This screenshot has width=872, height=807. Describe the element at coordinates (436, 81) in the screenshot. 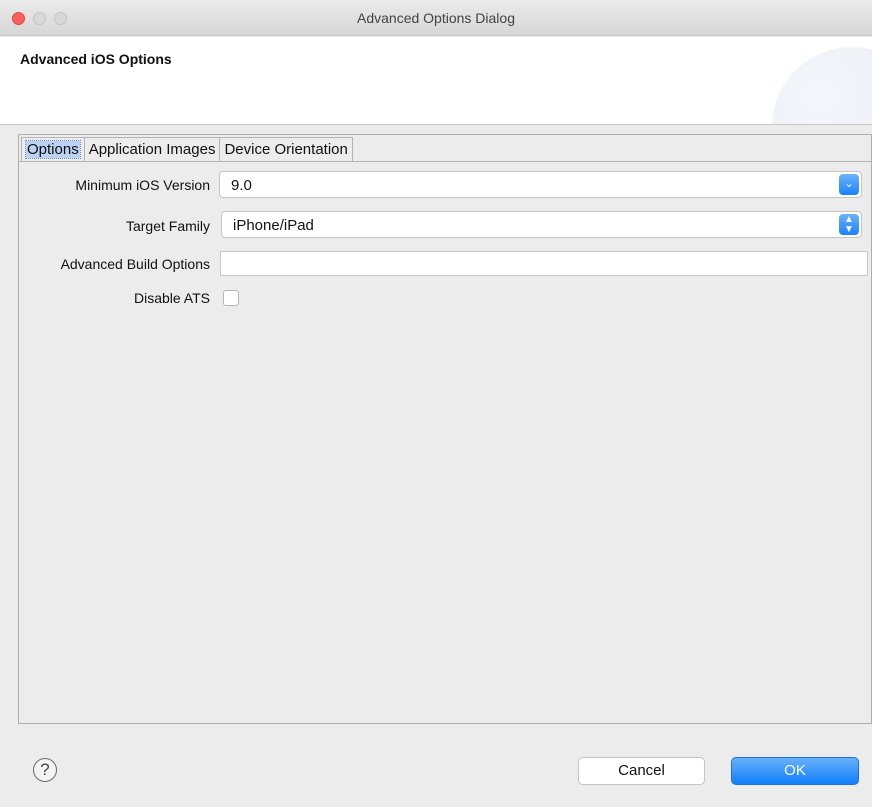

I see `dialog-header: Advanced iOS Options` at that location.